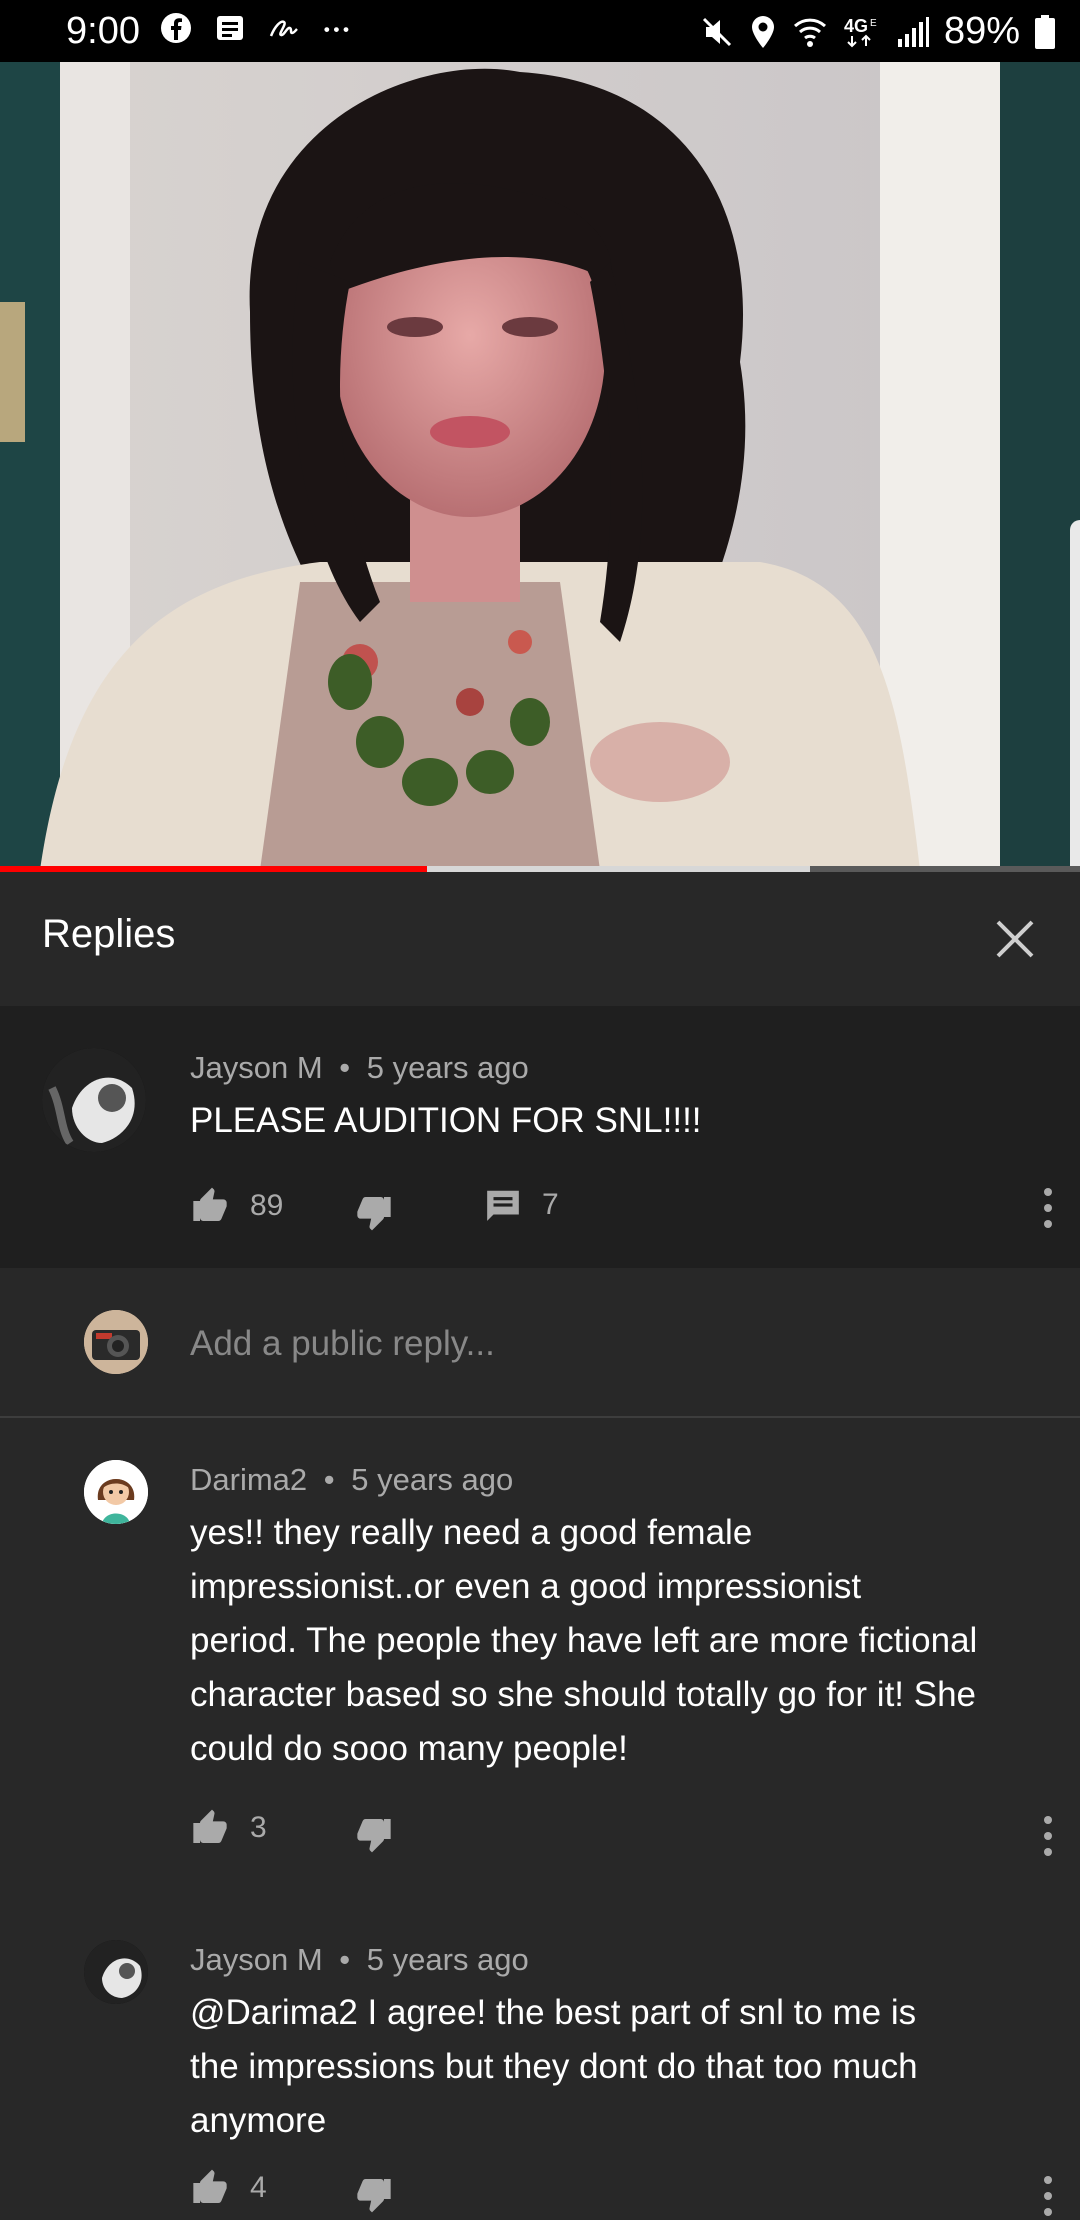 This screenshot has width=1080, height=2220. What do you see at coordinates (109, 934) in the screenshot?
I see `replies-title: Replies` at bounding box center [109, 934].